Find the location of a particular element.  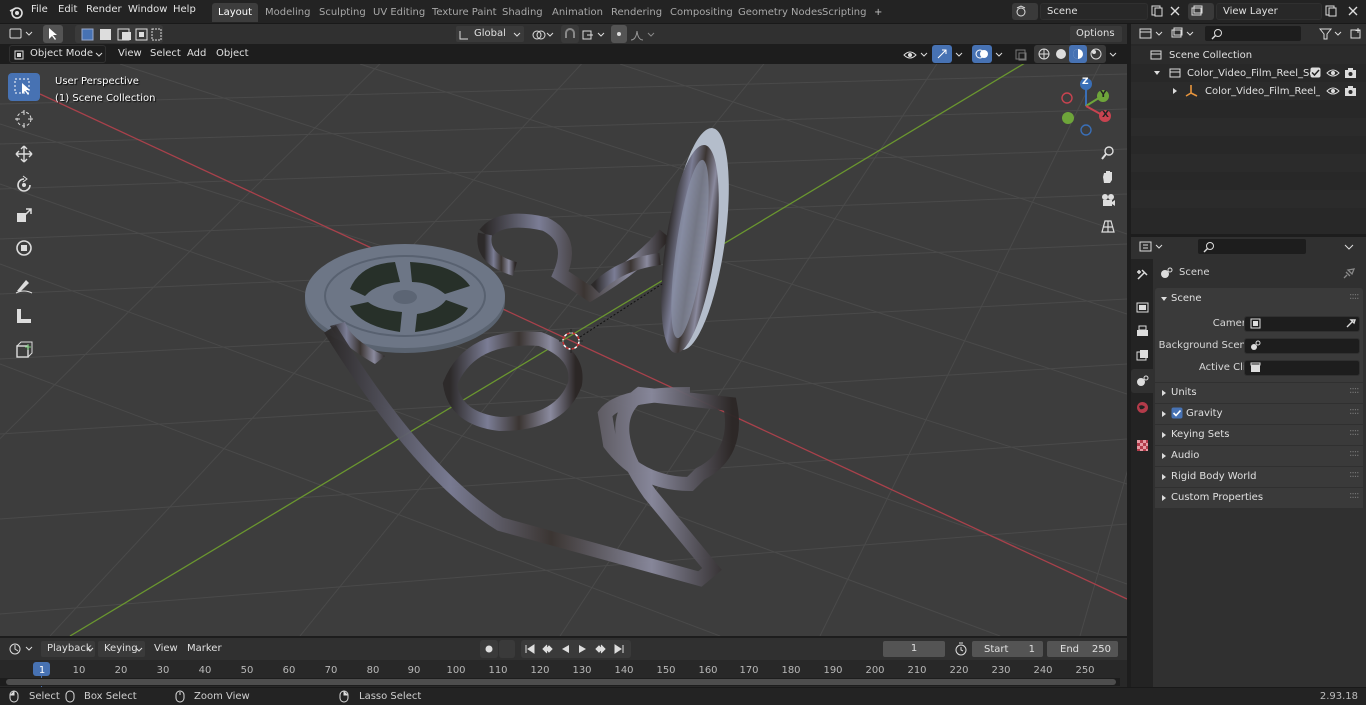

outliner-row-scene-collection: Scene Collection is located at coordinates (1248, 55).